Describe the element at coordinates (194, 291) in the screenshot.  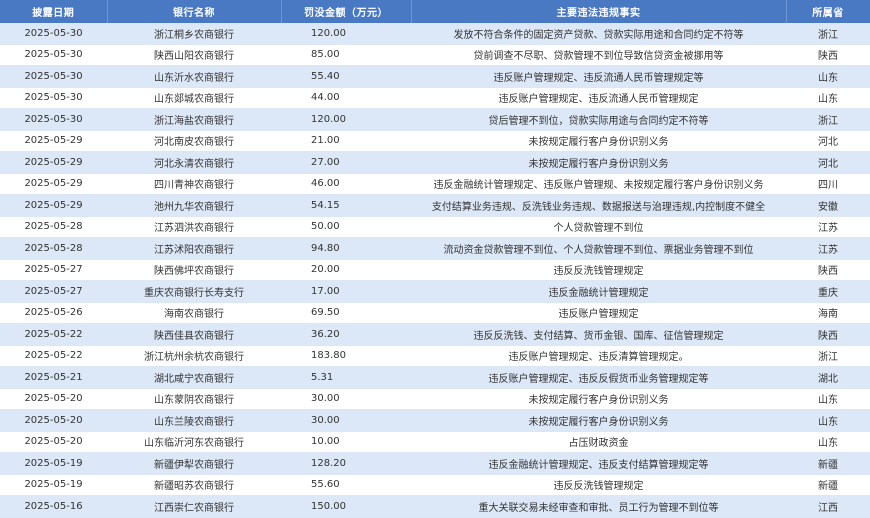
I see `cell-bank: 重庆农商银行长寿支行` at that location.